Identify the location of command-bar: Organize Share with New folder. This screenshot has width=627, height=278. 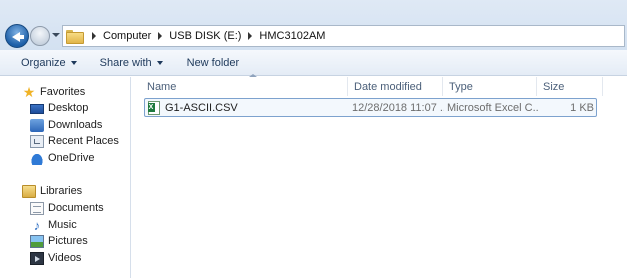
(313, 63).